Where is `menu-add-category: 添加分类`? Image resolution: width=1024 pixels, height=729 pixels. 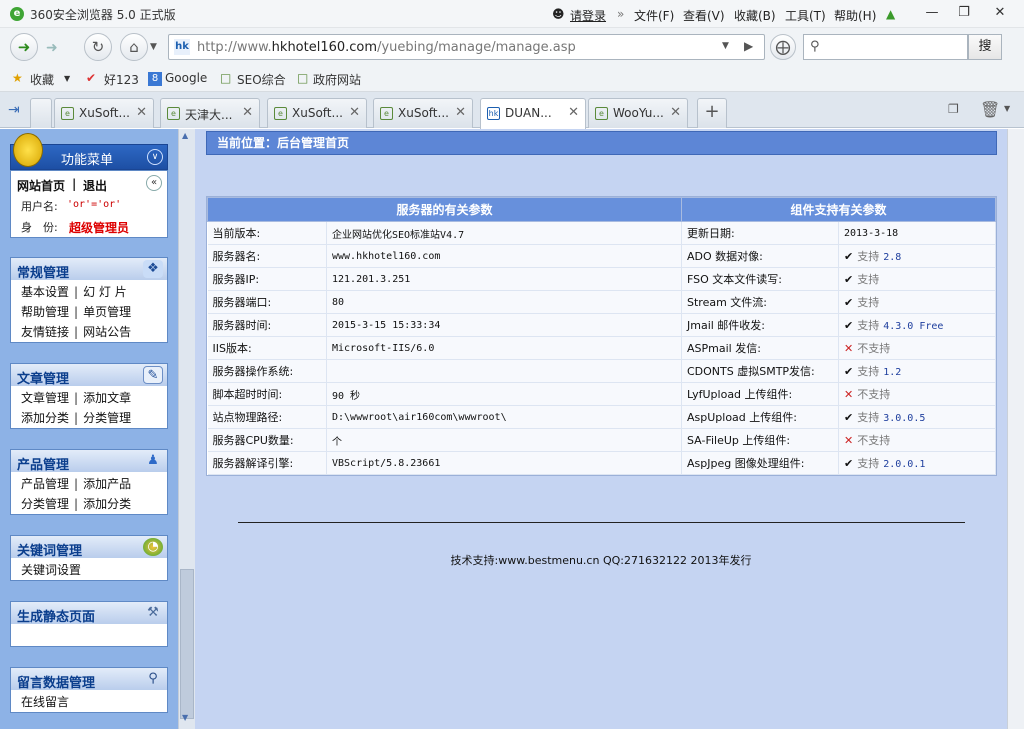
menu-add-category: 添加分类 is located at coordinates (45, 418).